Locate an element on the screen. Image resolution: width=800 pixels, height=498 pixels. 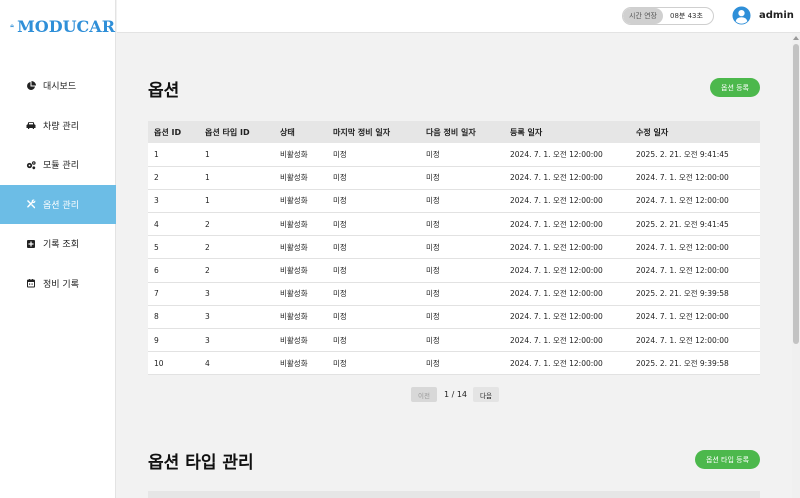
column-header: 상태 is located at coordinates (300, 132).